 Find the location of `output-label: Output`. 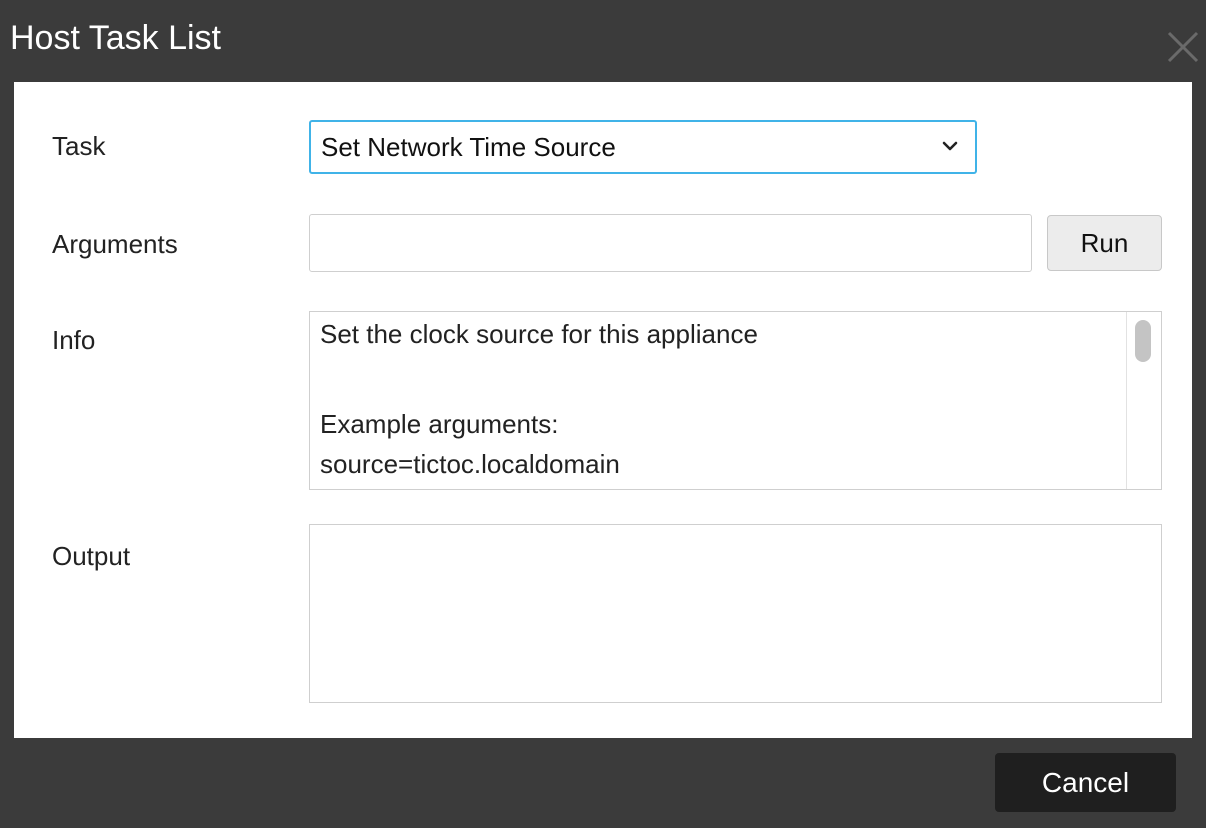

output-label: Output is located at coordinates (91, 556).